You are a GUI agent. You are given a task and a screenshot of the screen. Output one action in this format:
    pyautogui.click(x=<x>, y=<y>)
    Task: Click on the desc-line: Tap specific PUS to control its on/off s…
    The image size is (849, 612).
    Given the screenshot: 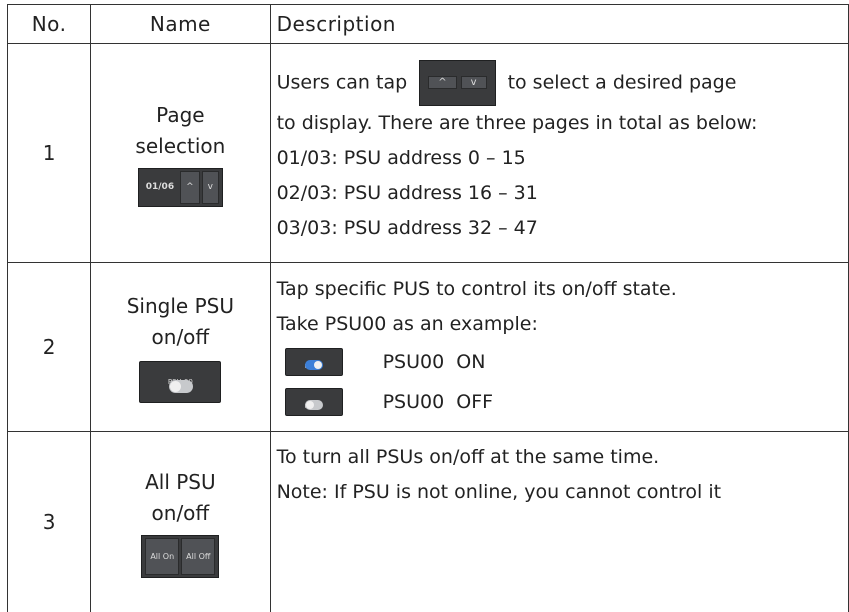 What is the action you would take?
    pyautogui.click(x=562, y=289)
    